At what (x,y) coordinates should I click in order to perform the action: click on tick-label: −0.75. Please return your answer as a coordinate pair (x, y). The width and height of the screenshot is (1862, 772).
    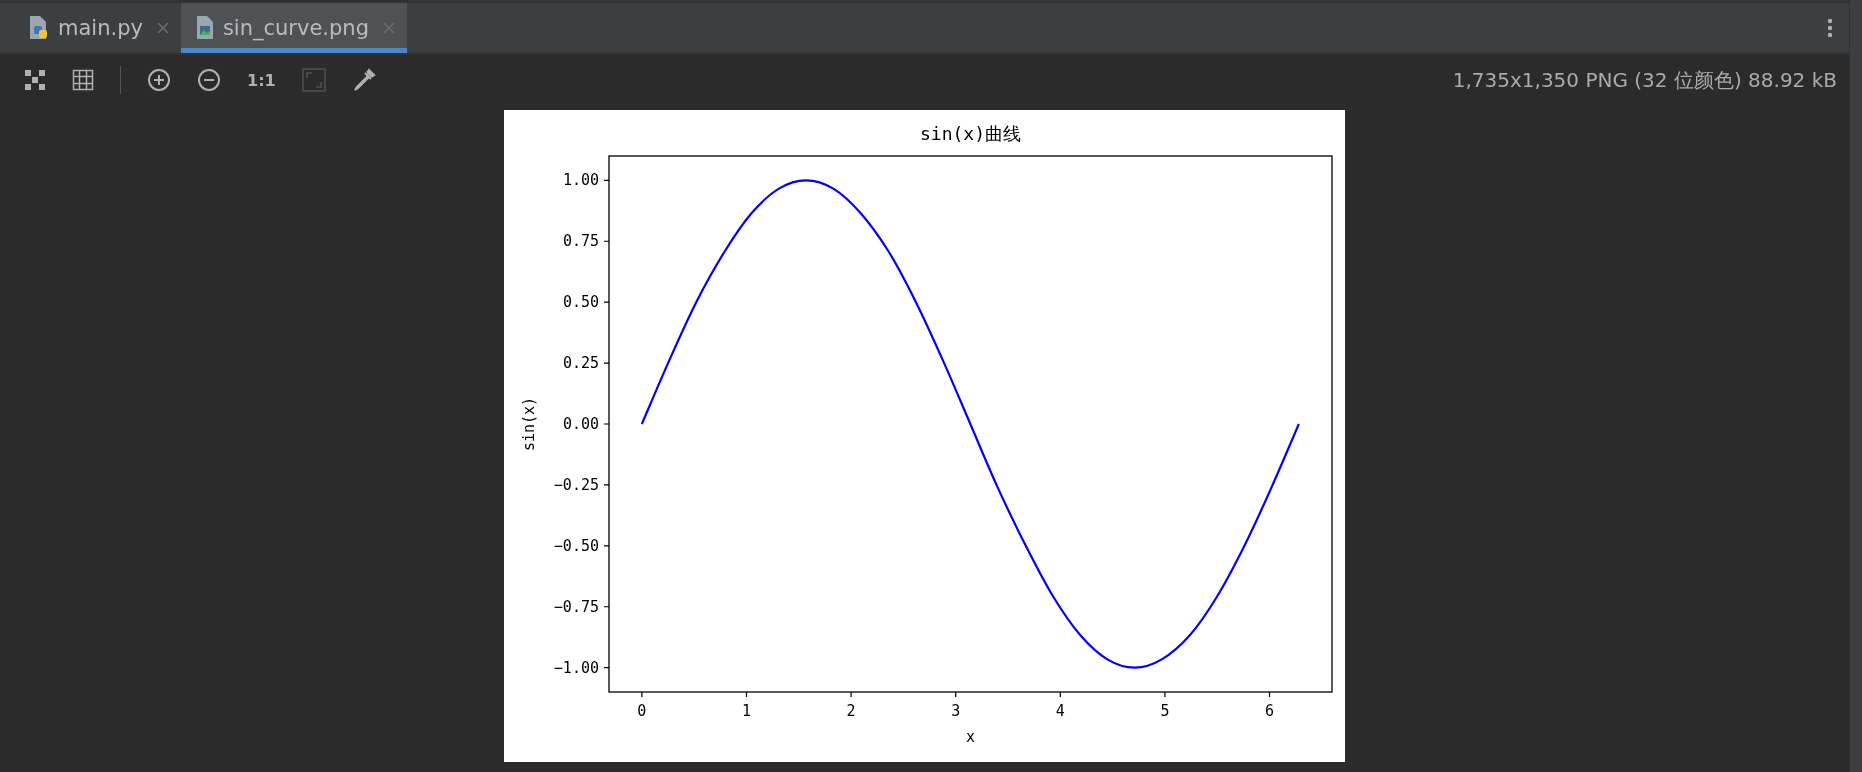
    Looking at the image, I should click on (576, 606).